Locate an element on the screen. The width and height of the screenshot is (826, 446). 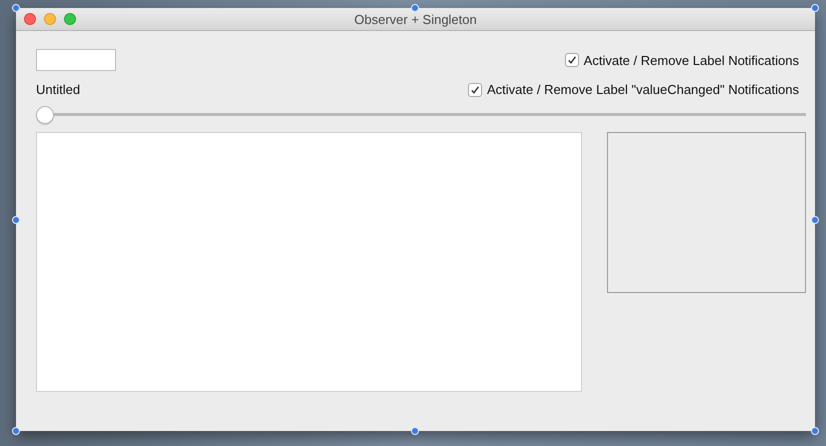
checkbox-label: Activate / Remove Label "valueChanged" Notifications is located at coordinates (642, 89).